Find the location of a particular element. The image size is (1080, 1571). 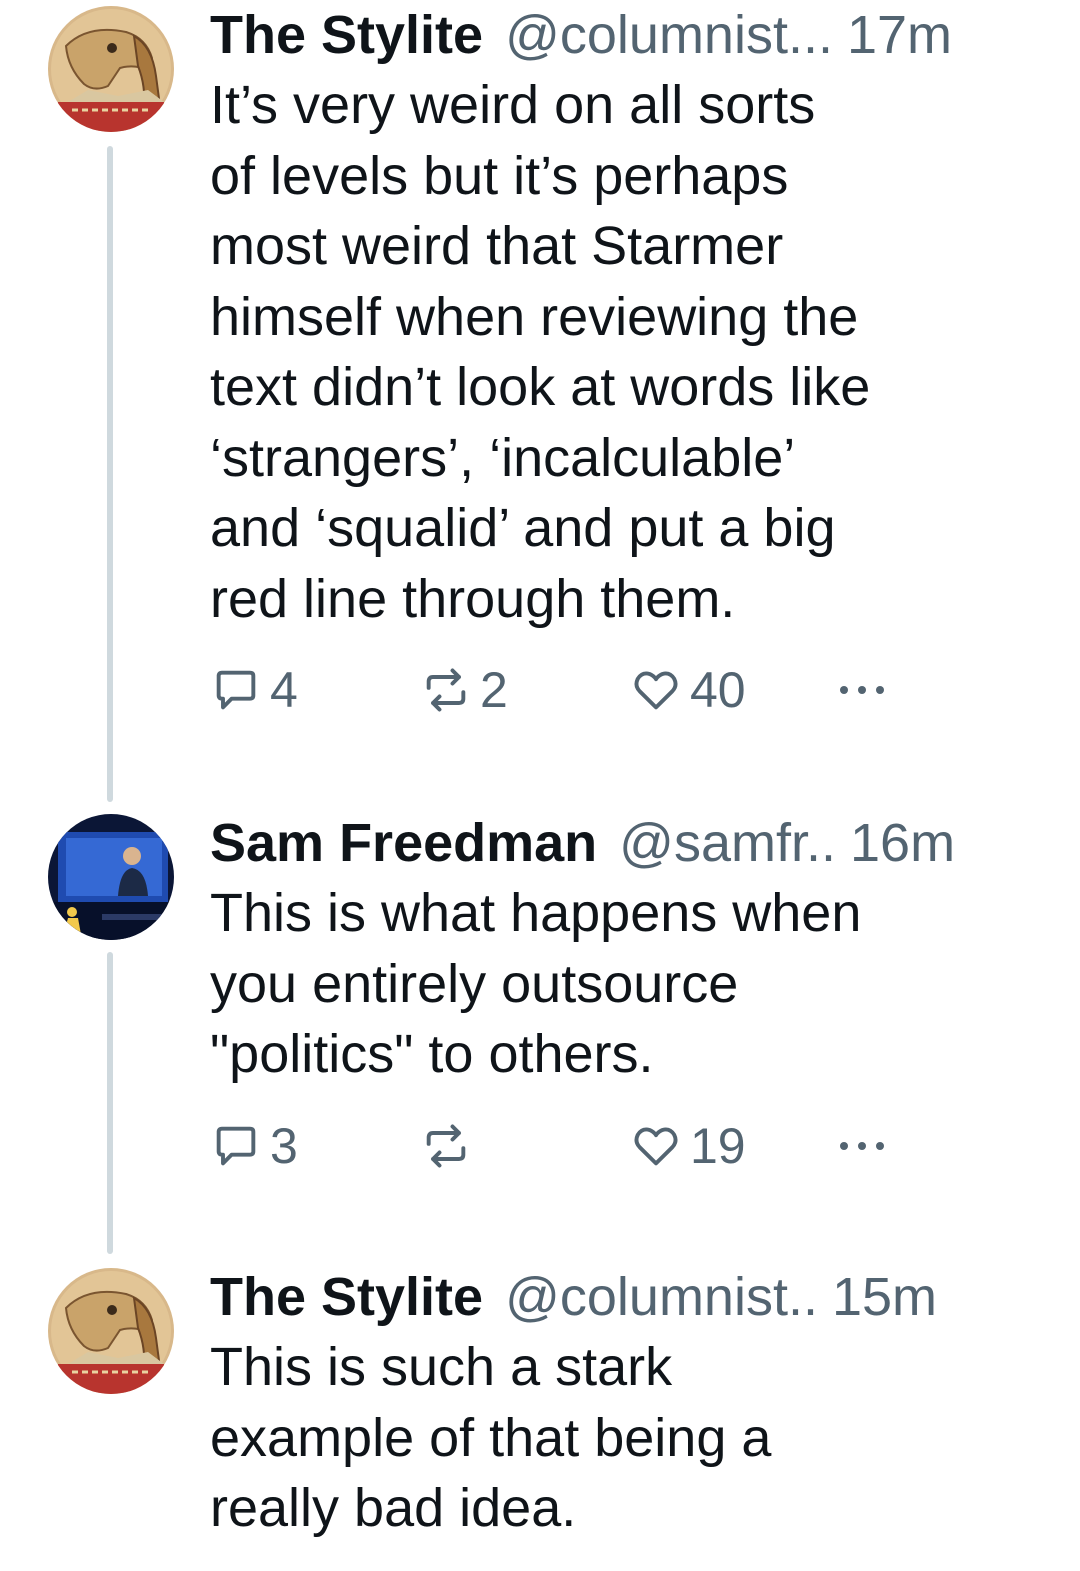

post-timestamp: 17m is located at coordinates (899, 35).